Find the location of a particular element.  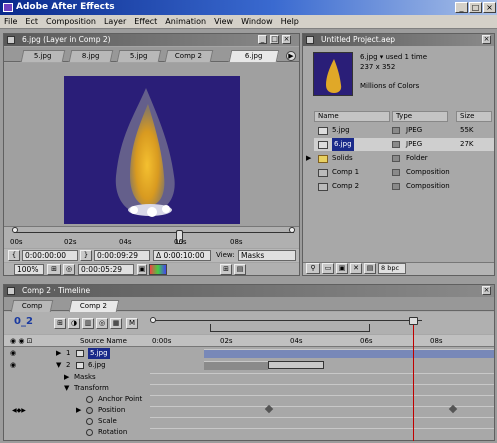

timeline-layer-row-1: ◉ ▶ 1 5.jpg is located at coordinates (78, 353).